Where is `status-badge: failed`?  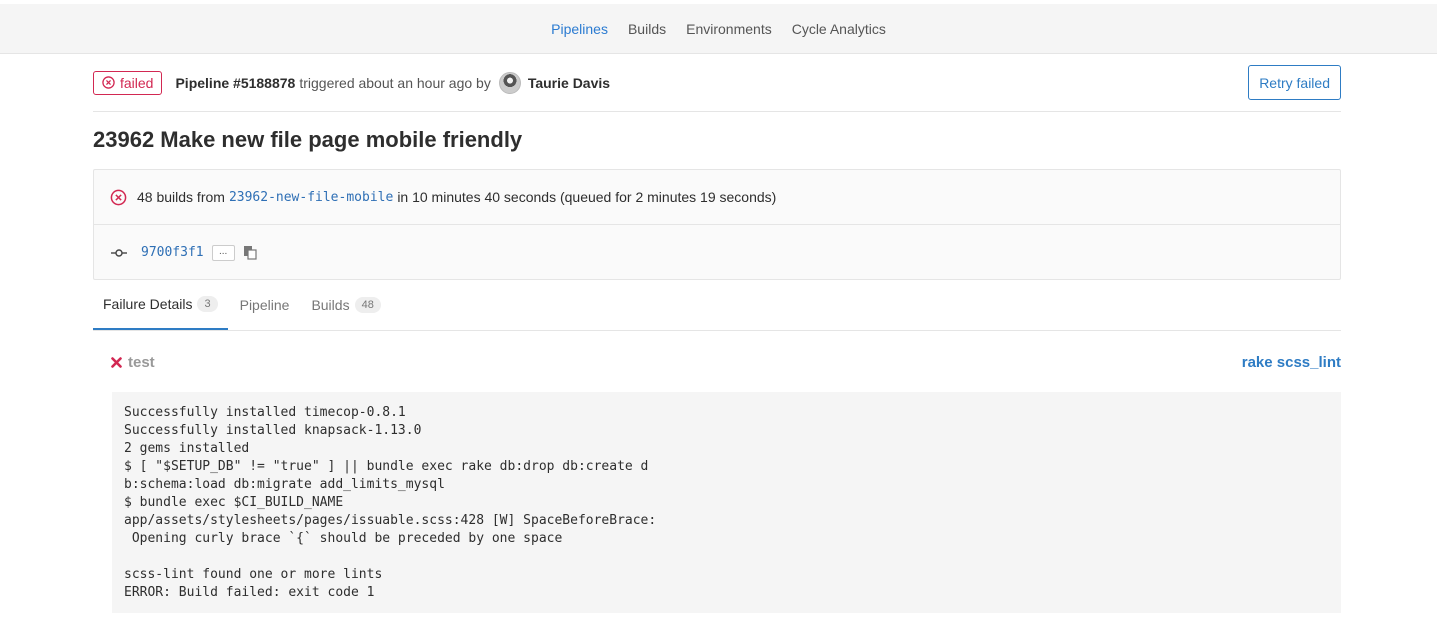 status-badge: failed is located at coordinates (128, 82).